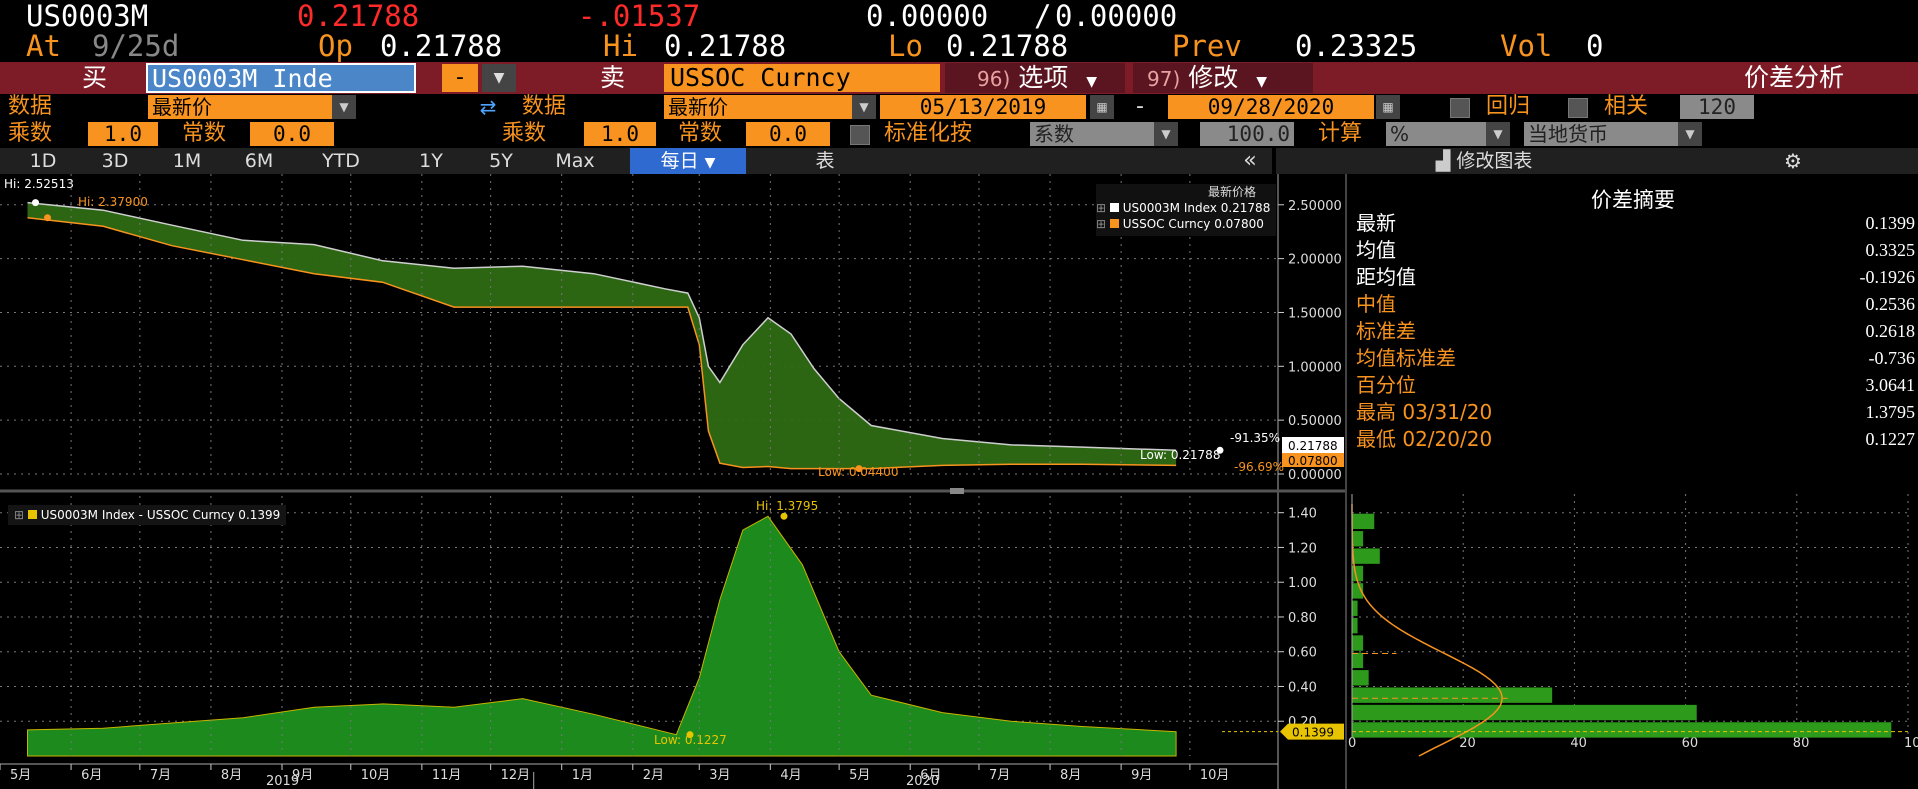  What do you see at coordinates (1213, 77) in the screenshot?
I see `modify-menu-label: 修改` at bounding box center [1213, 77].